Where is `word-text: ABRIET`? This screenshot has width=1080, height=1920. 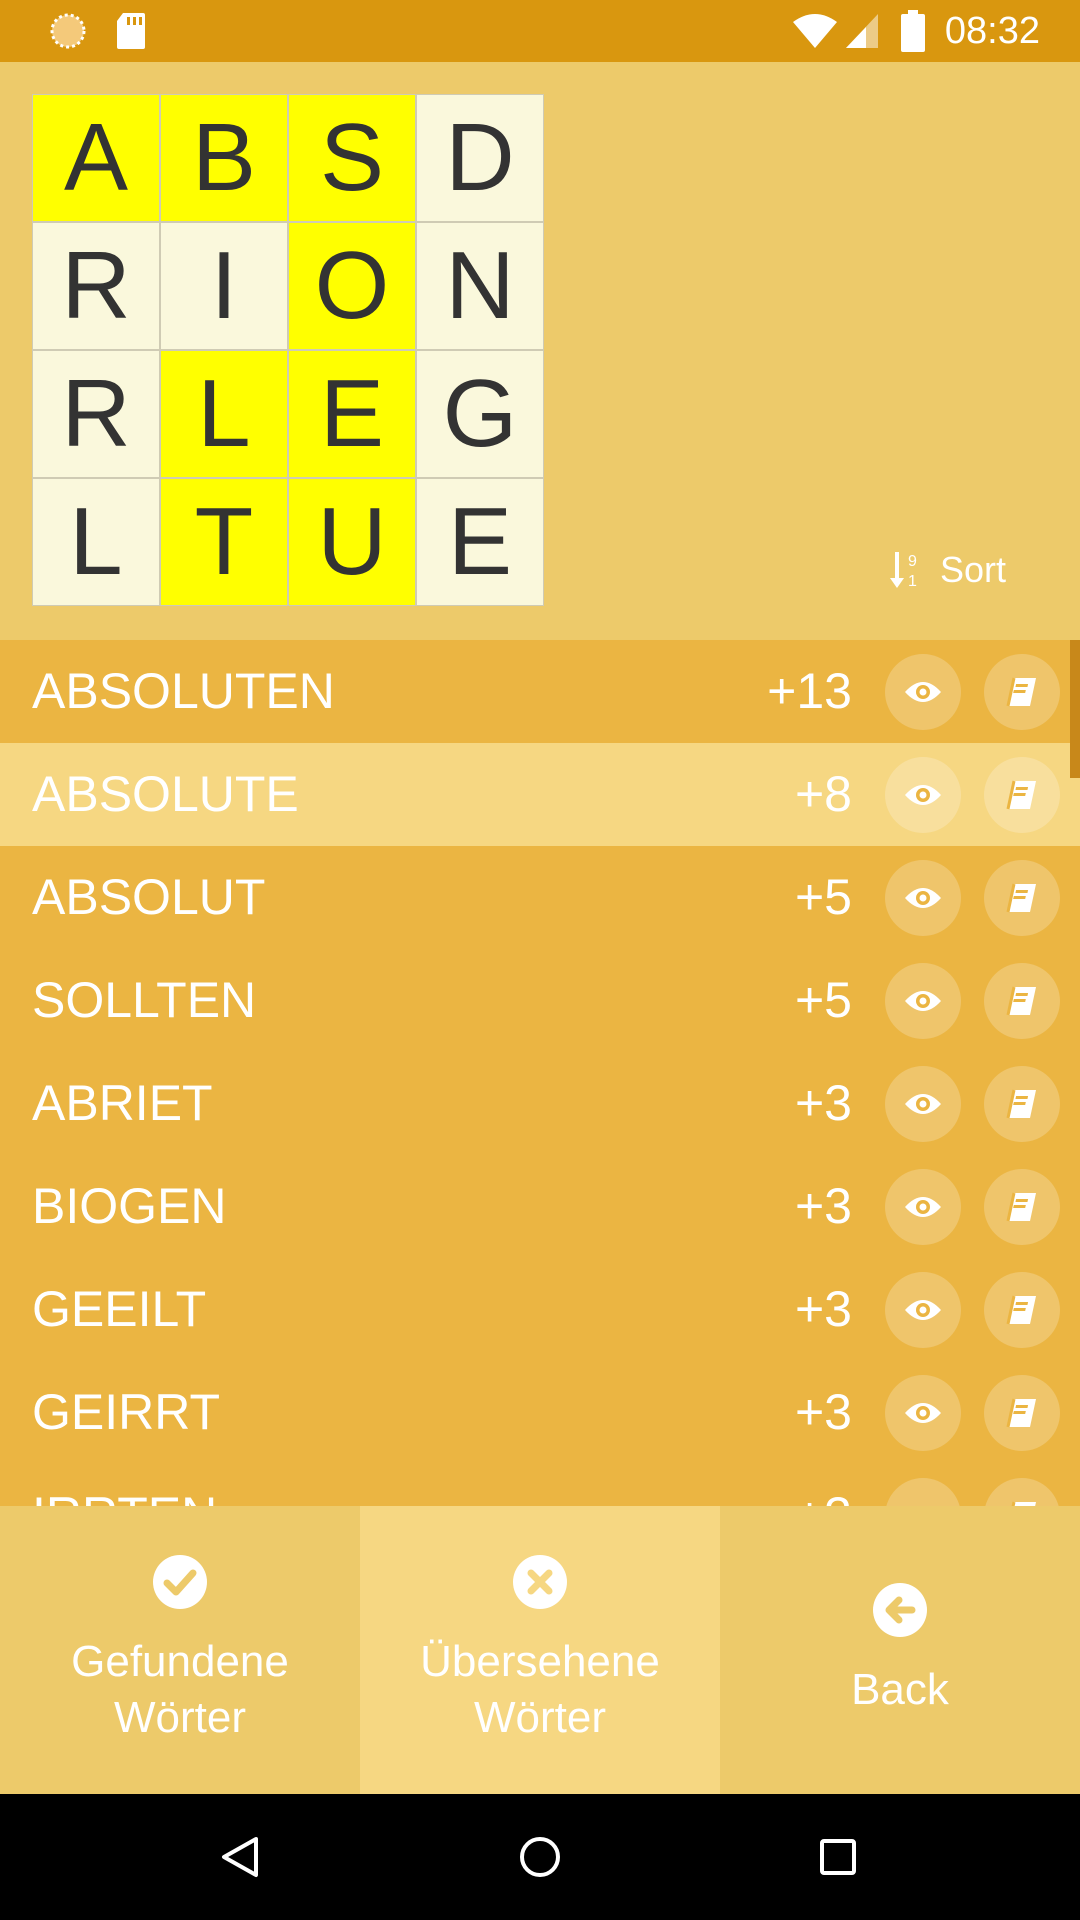
word-text: ABRIET is located at coordinates (122, 1103).